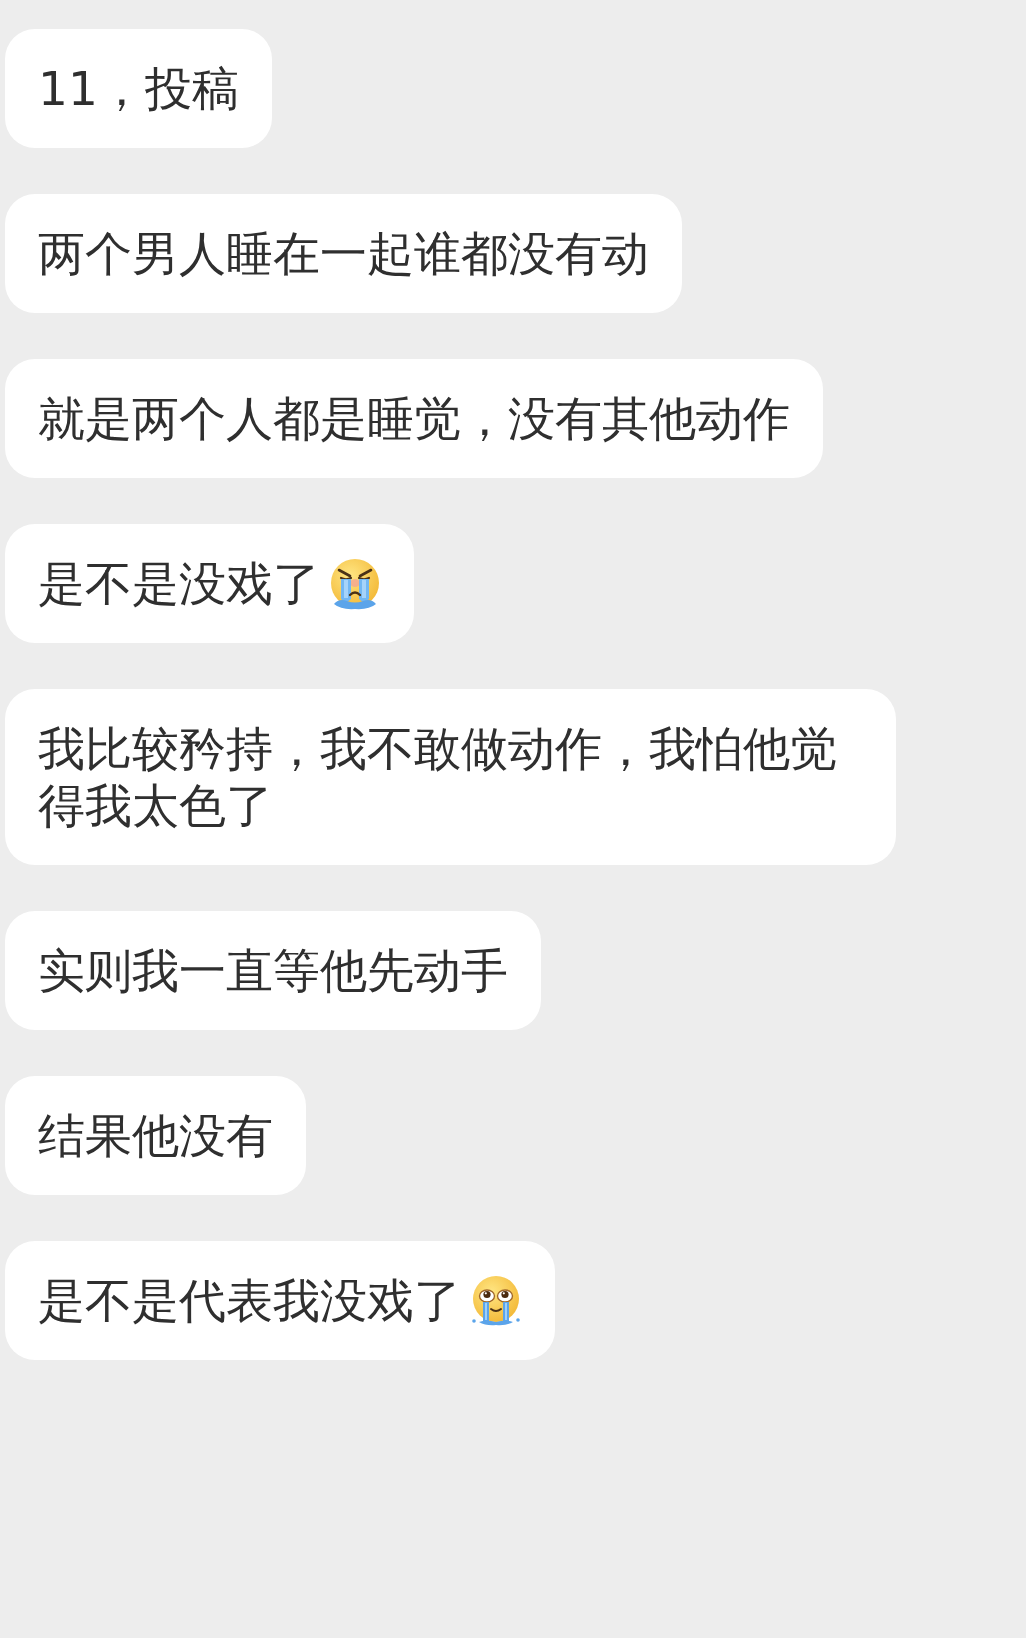 The height and width of the screenshot is (1638, 1026). I want to click on teary-eyed-face-icon, so click(496, 1301).